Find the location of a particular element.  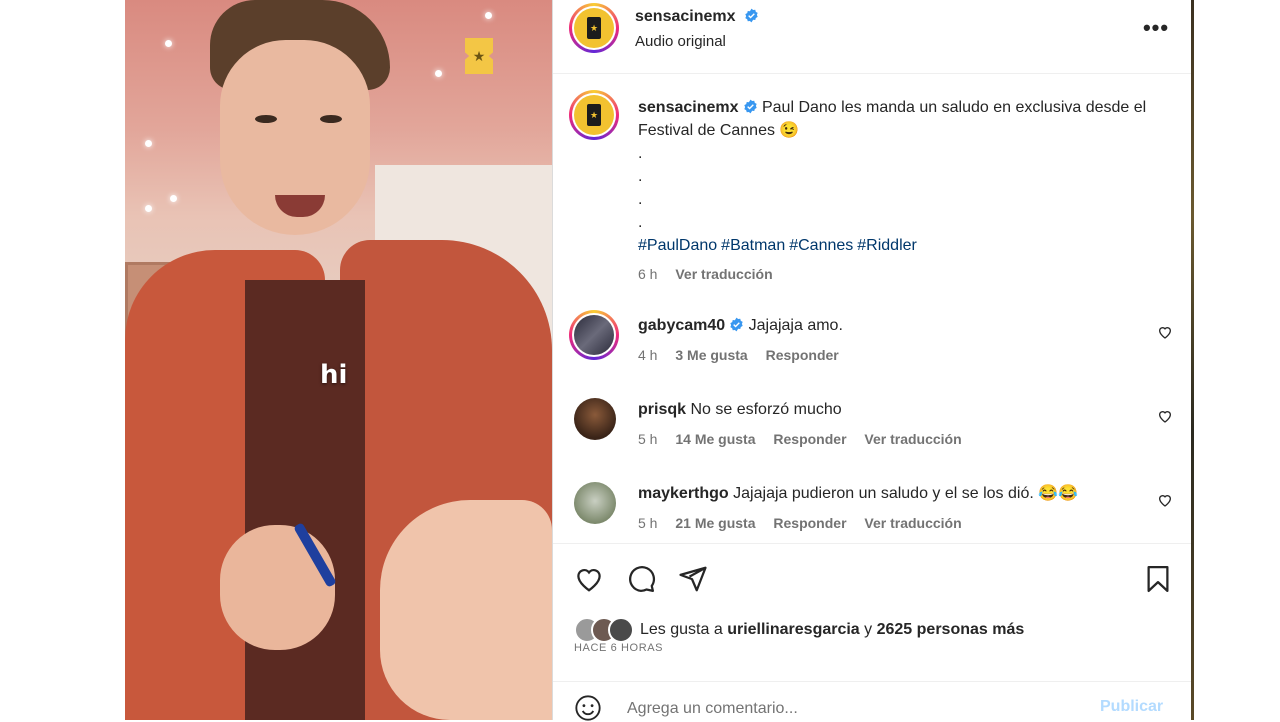

post-timestamp: HACE 6 HORAS is located at coordinates (618, 648).